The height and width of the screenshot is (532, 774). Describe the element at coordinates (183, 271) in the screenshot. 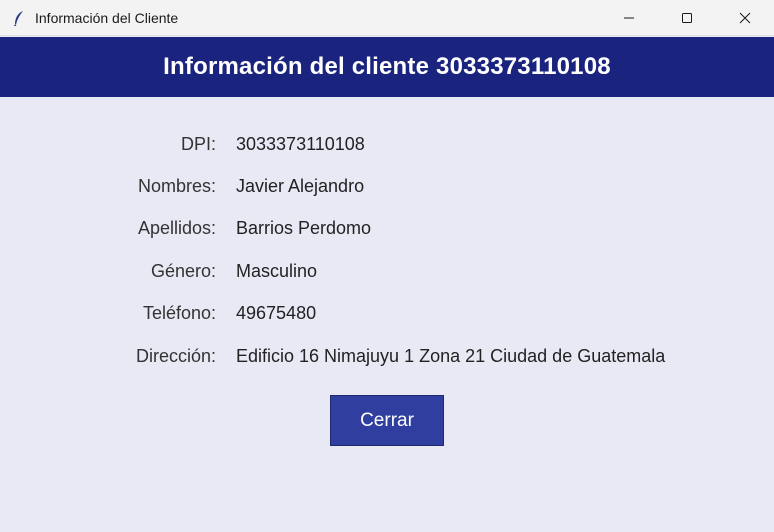

I see `field-label: Género:` at that location.